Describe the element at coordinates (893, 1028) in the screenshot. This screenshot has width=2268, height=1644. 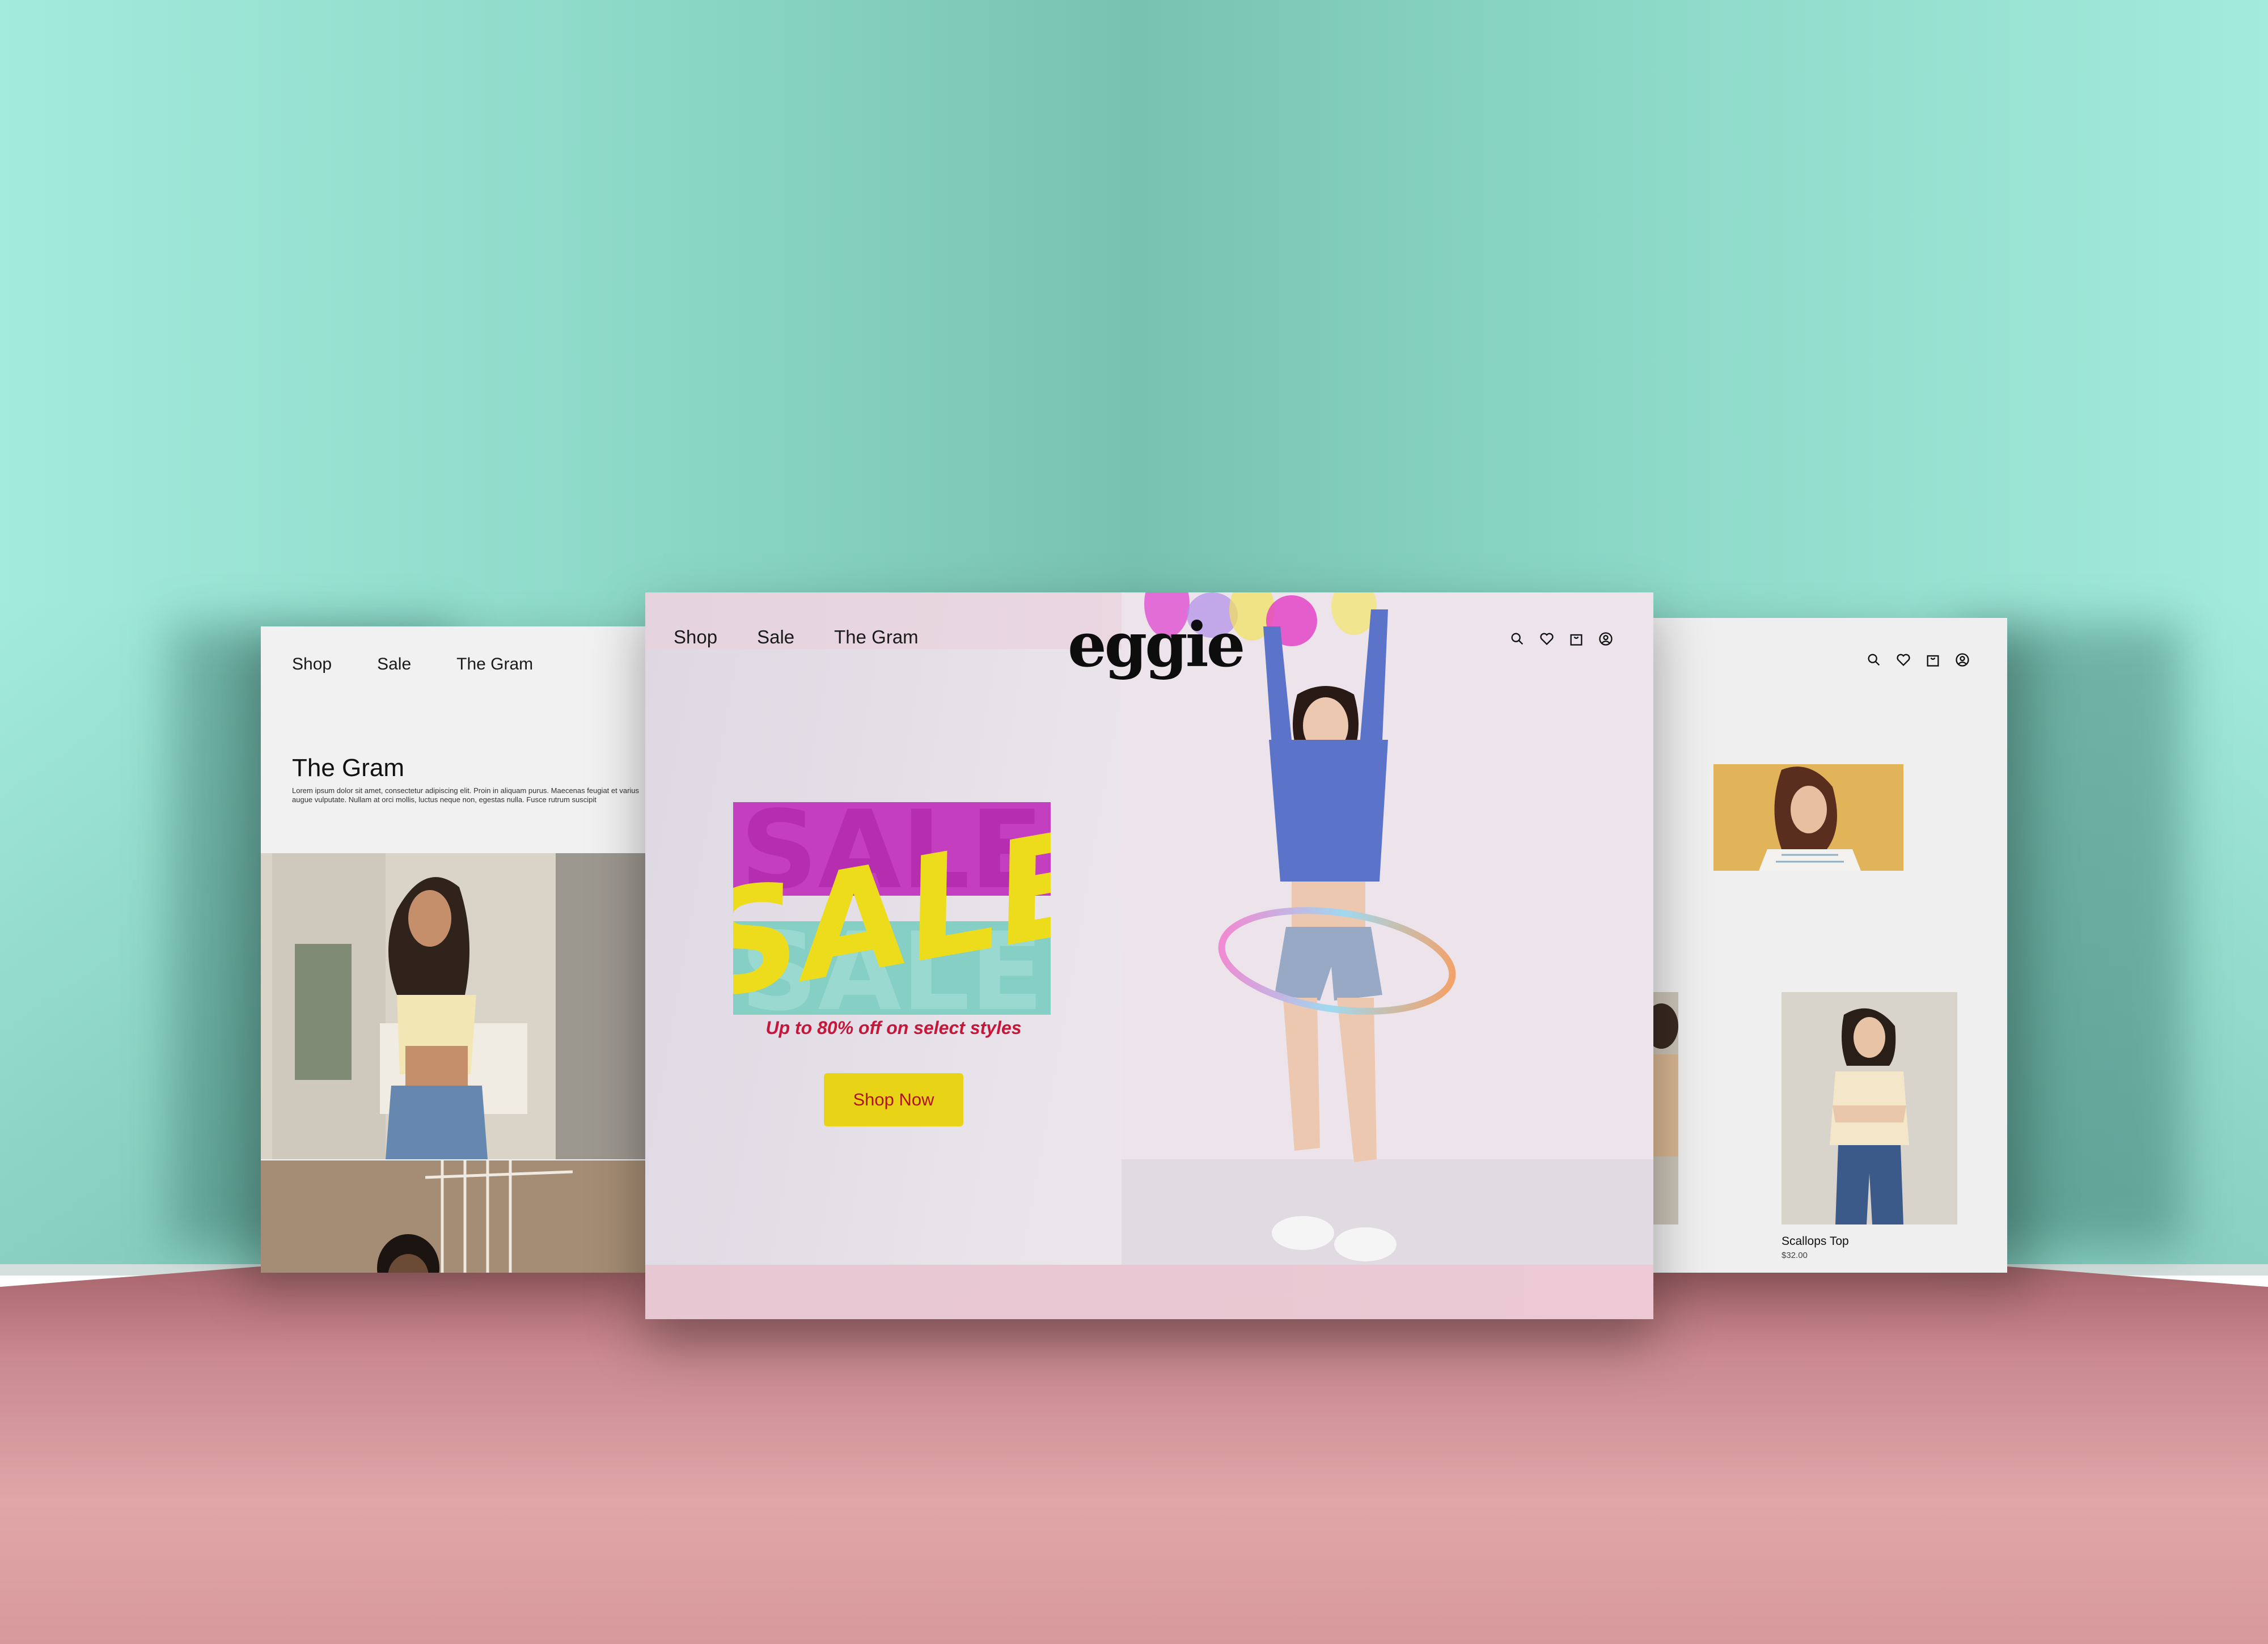
I see `promo-text: Up to 80% off on select styles` at that location.